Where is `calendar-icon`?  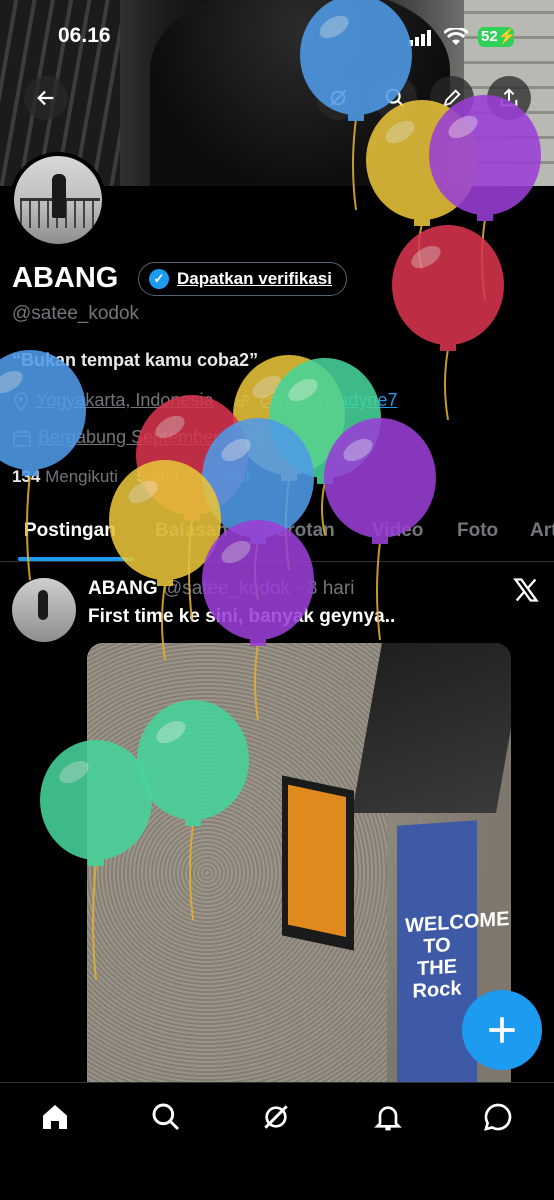 calendar-icon is located at coordinates (22, 438).